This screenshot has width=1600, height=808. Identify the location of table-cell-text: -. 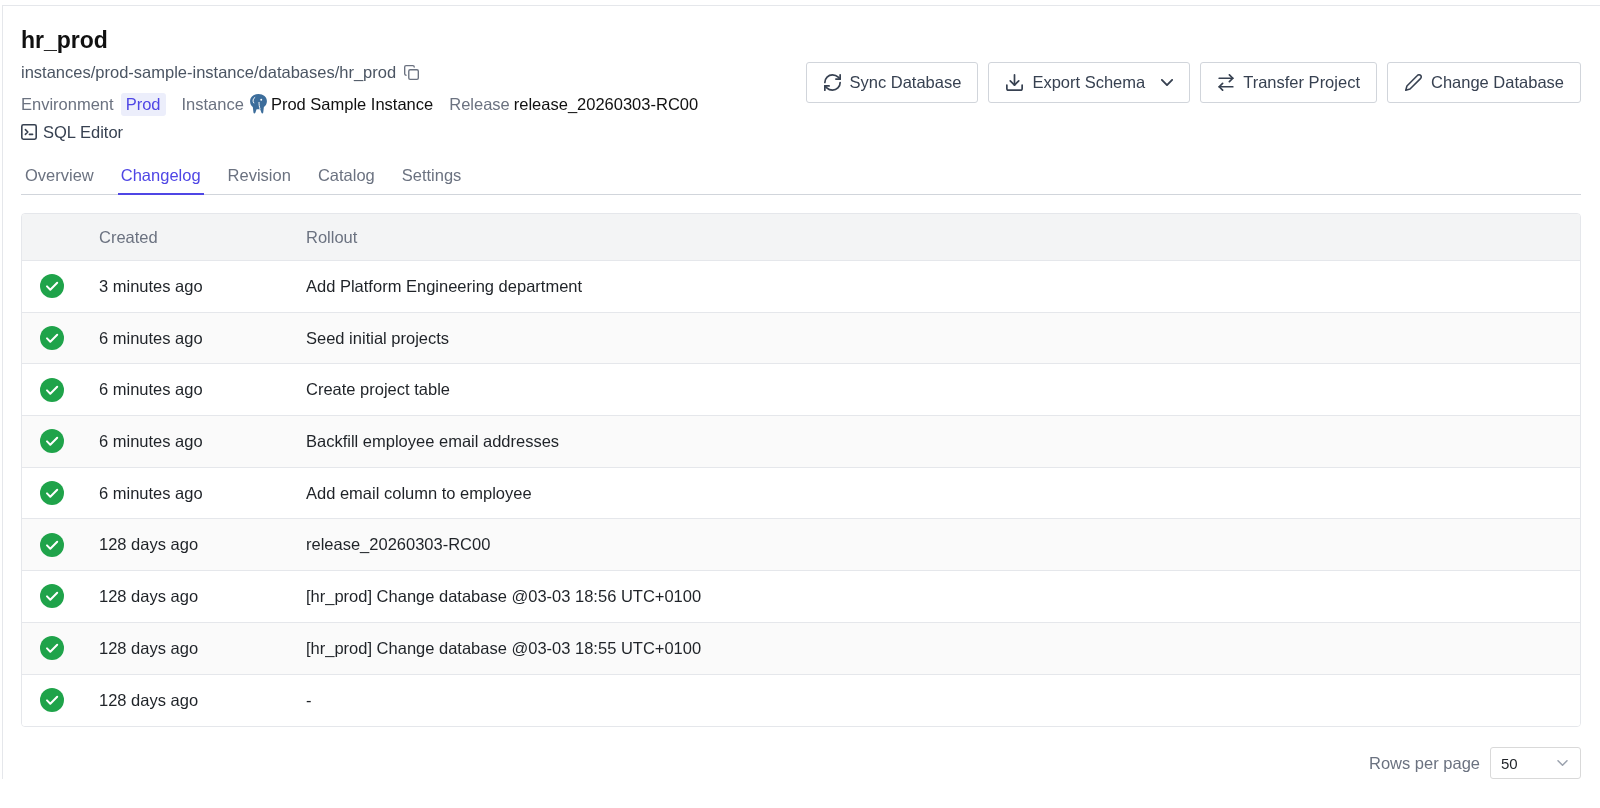
(309, 700).